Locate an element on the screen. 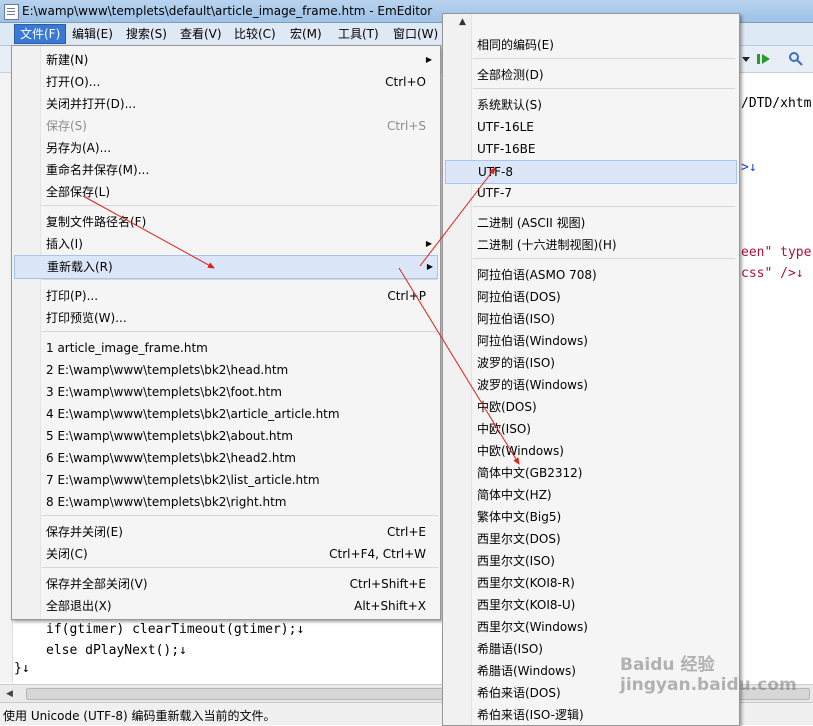  encoding-menu-item: 西里尔文(ISO) is located at coordinates (590, 561).